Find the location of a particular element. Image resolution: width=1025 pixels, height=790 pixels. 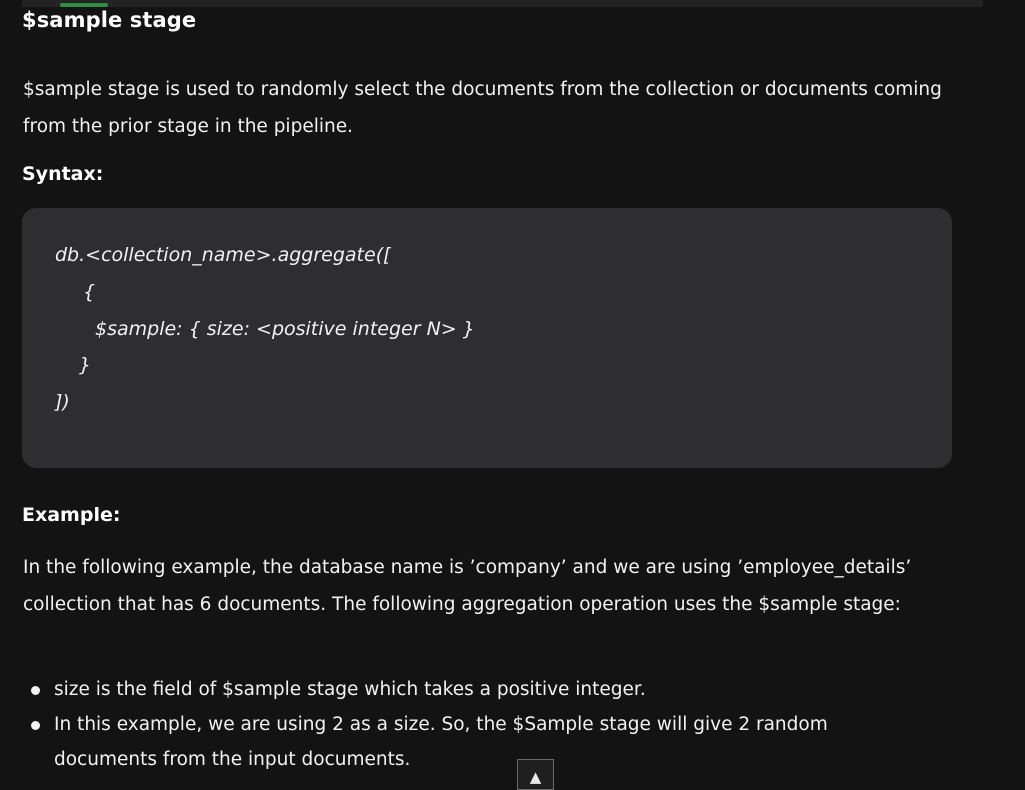

syntax-label: Syntax: is located at coordinates (63, 174).